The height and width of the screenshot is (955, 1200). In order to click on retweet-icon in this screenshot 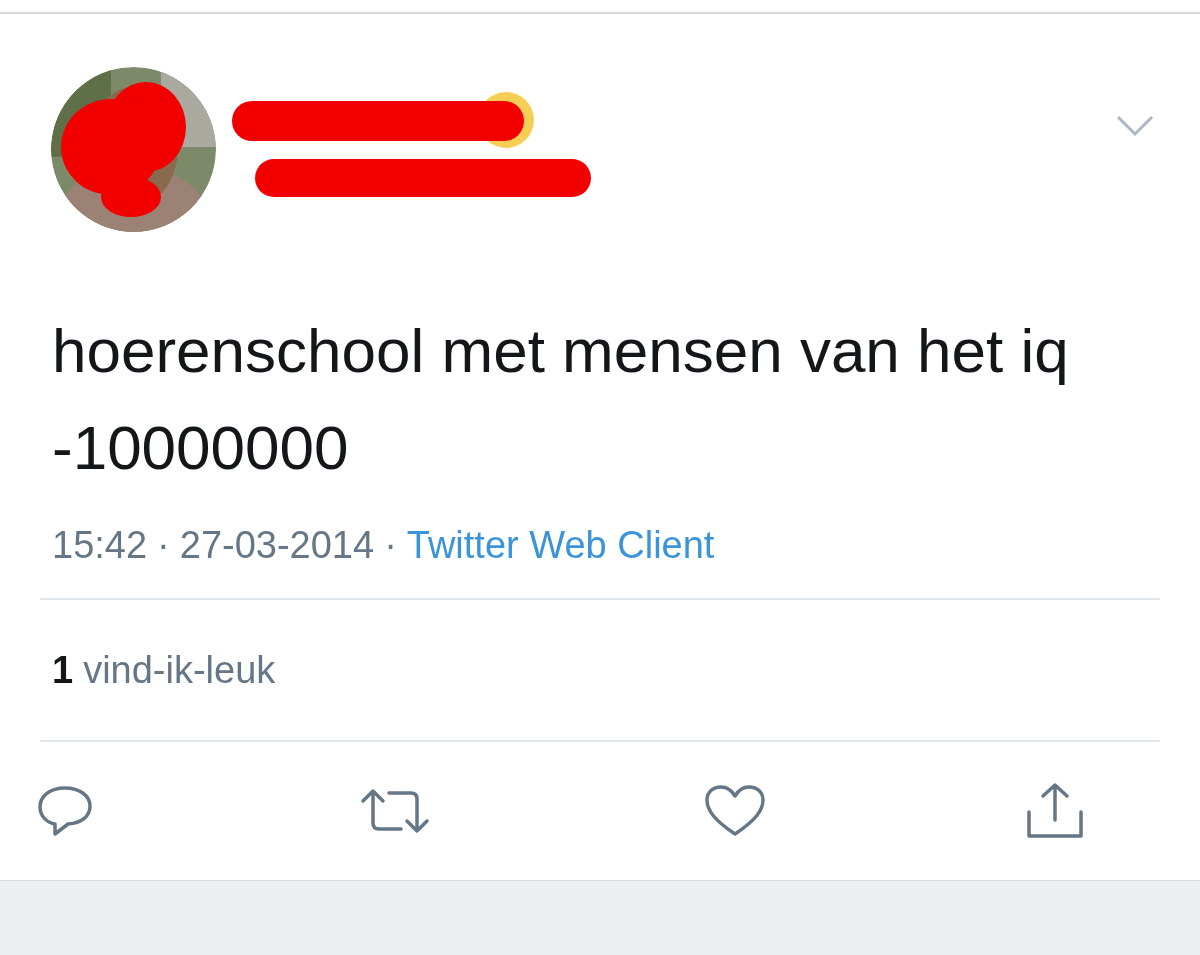, I will do `click(395, 811)`.